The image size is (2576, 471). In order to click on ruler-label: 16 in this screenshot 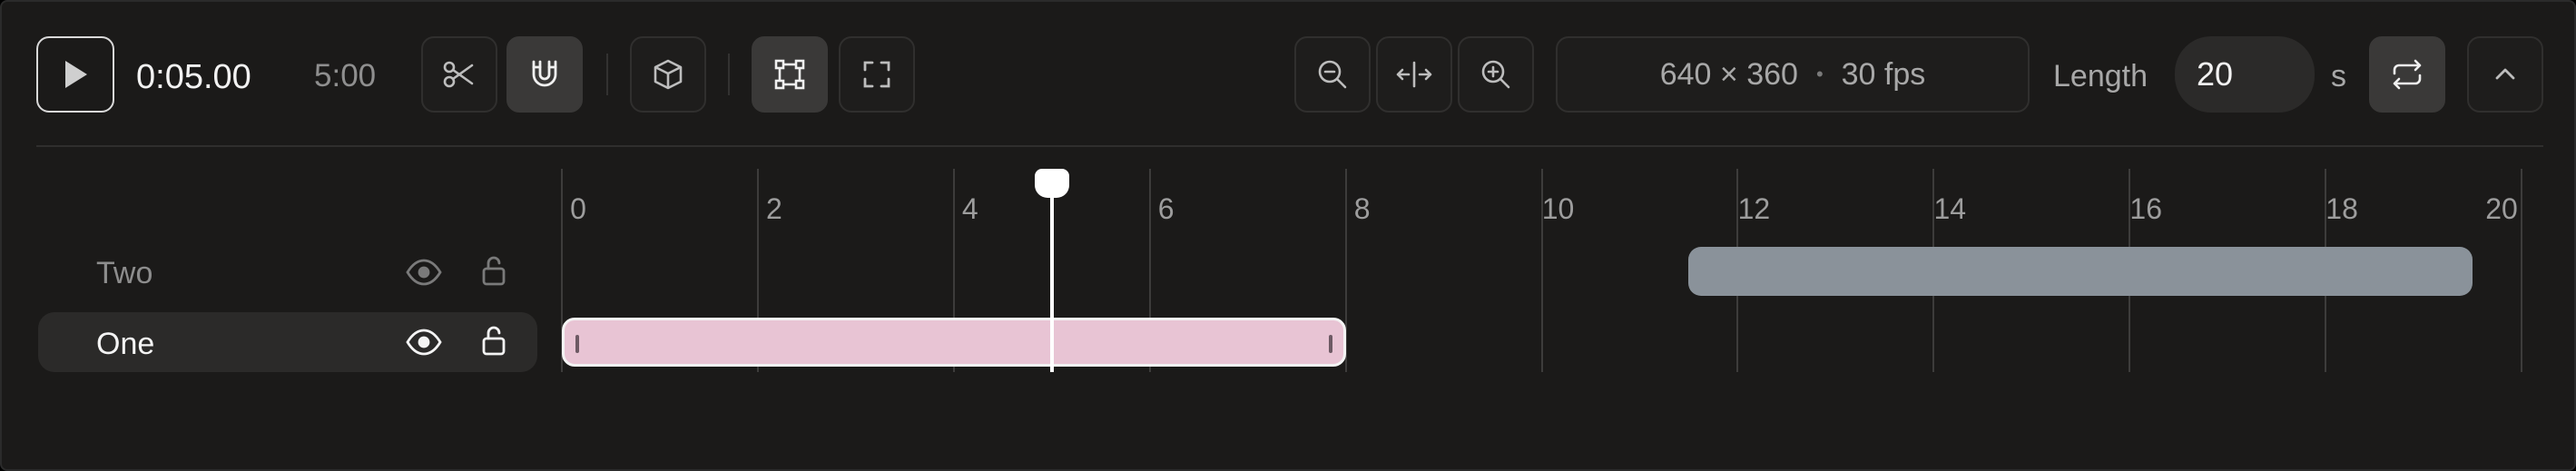, I will do `click(2145, 209)`.